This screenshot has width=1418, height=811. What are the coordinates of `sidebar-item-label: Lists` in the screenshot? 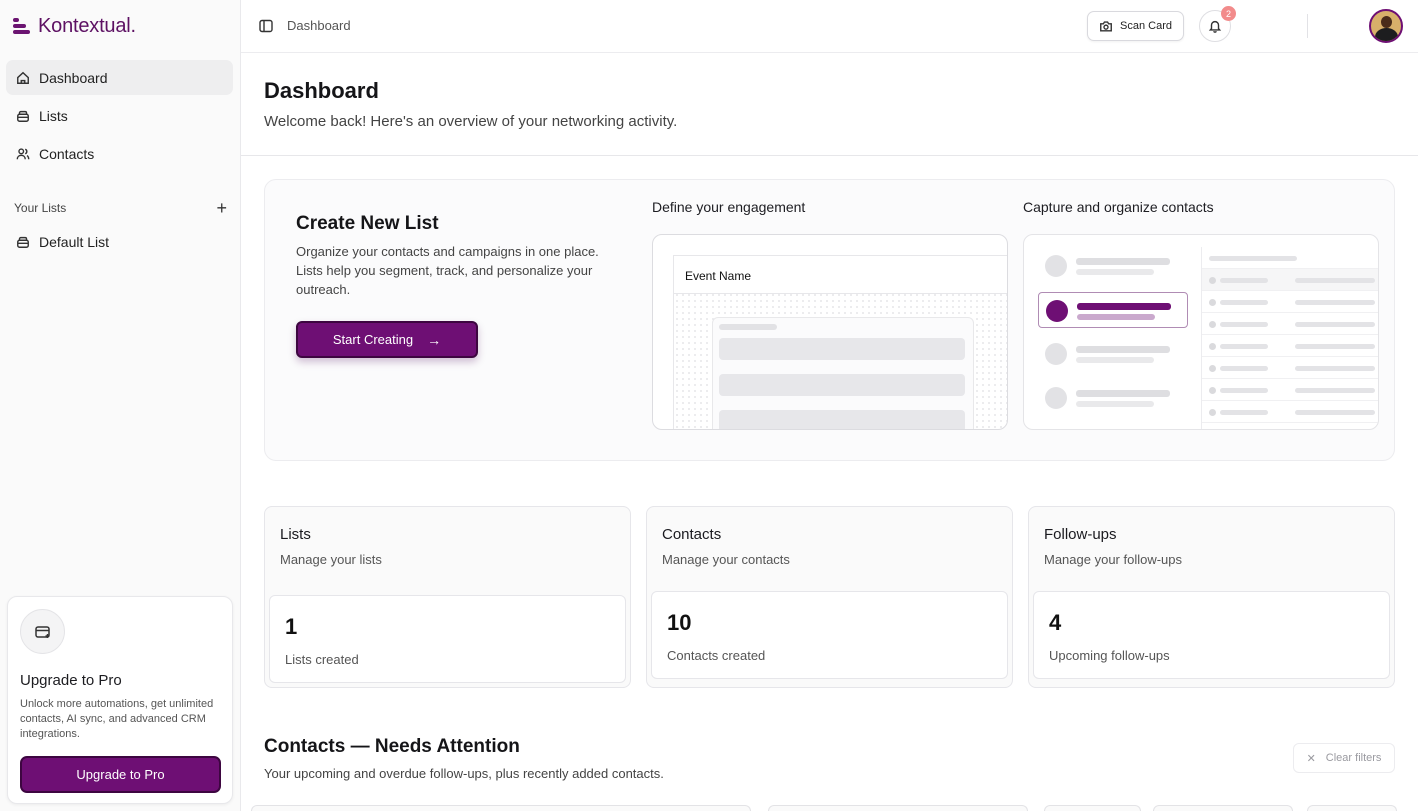 It's located at (53, 115).